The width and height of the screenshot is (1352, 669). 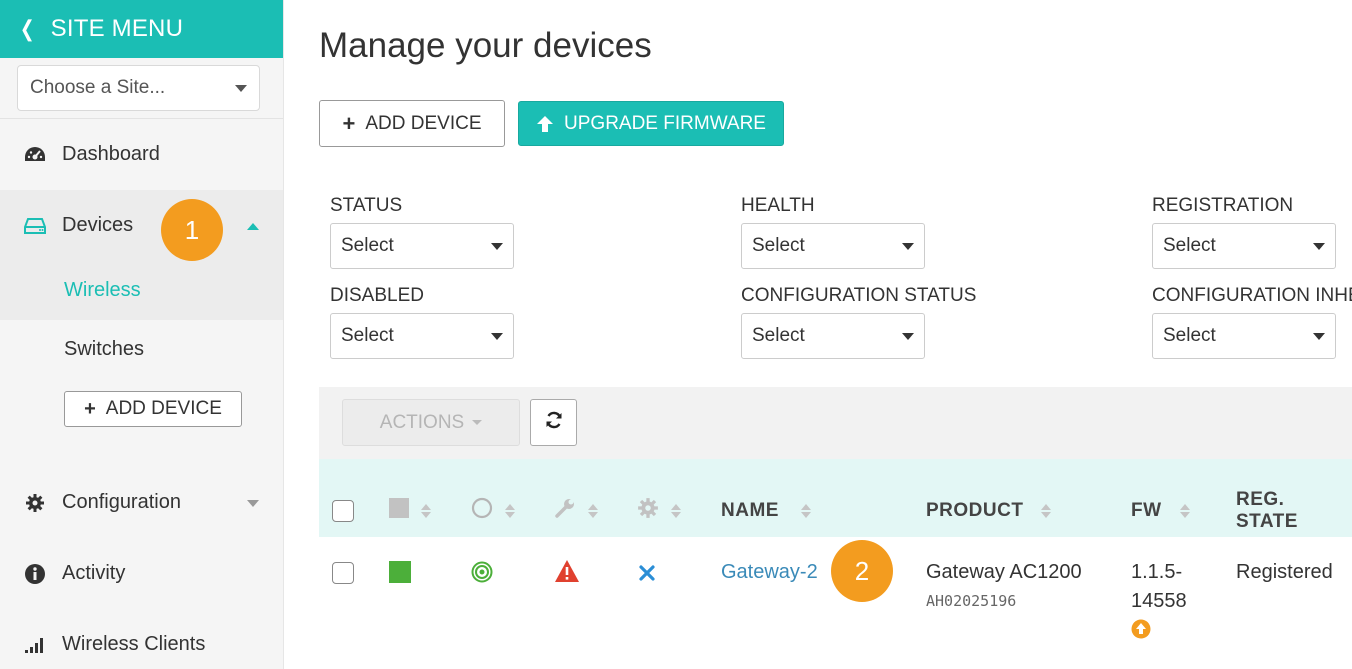 I want to click on sidebar-item-configuration: Configuration, so click(x=141, y=502).